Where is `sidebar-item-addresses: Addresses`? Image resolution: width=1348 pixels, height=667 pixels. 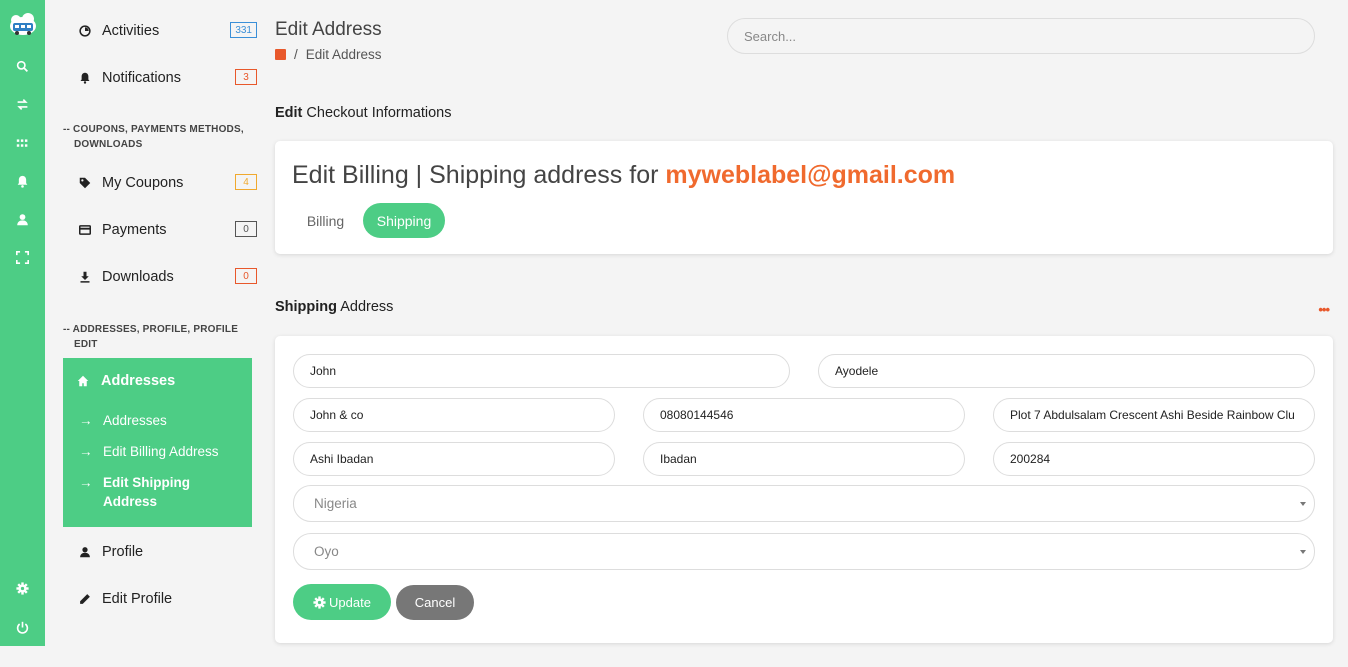 sidebar-item-addresses: Addresses is located at coordinates (126, 381).